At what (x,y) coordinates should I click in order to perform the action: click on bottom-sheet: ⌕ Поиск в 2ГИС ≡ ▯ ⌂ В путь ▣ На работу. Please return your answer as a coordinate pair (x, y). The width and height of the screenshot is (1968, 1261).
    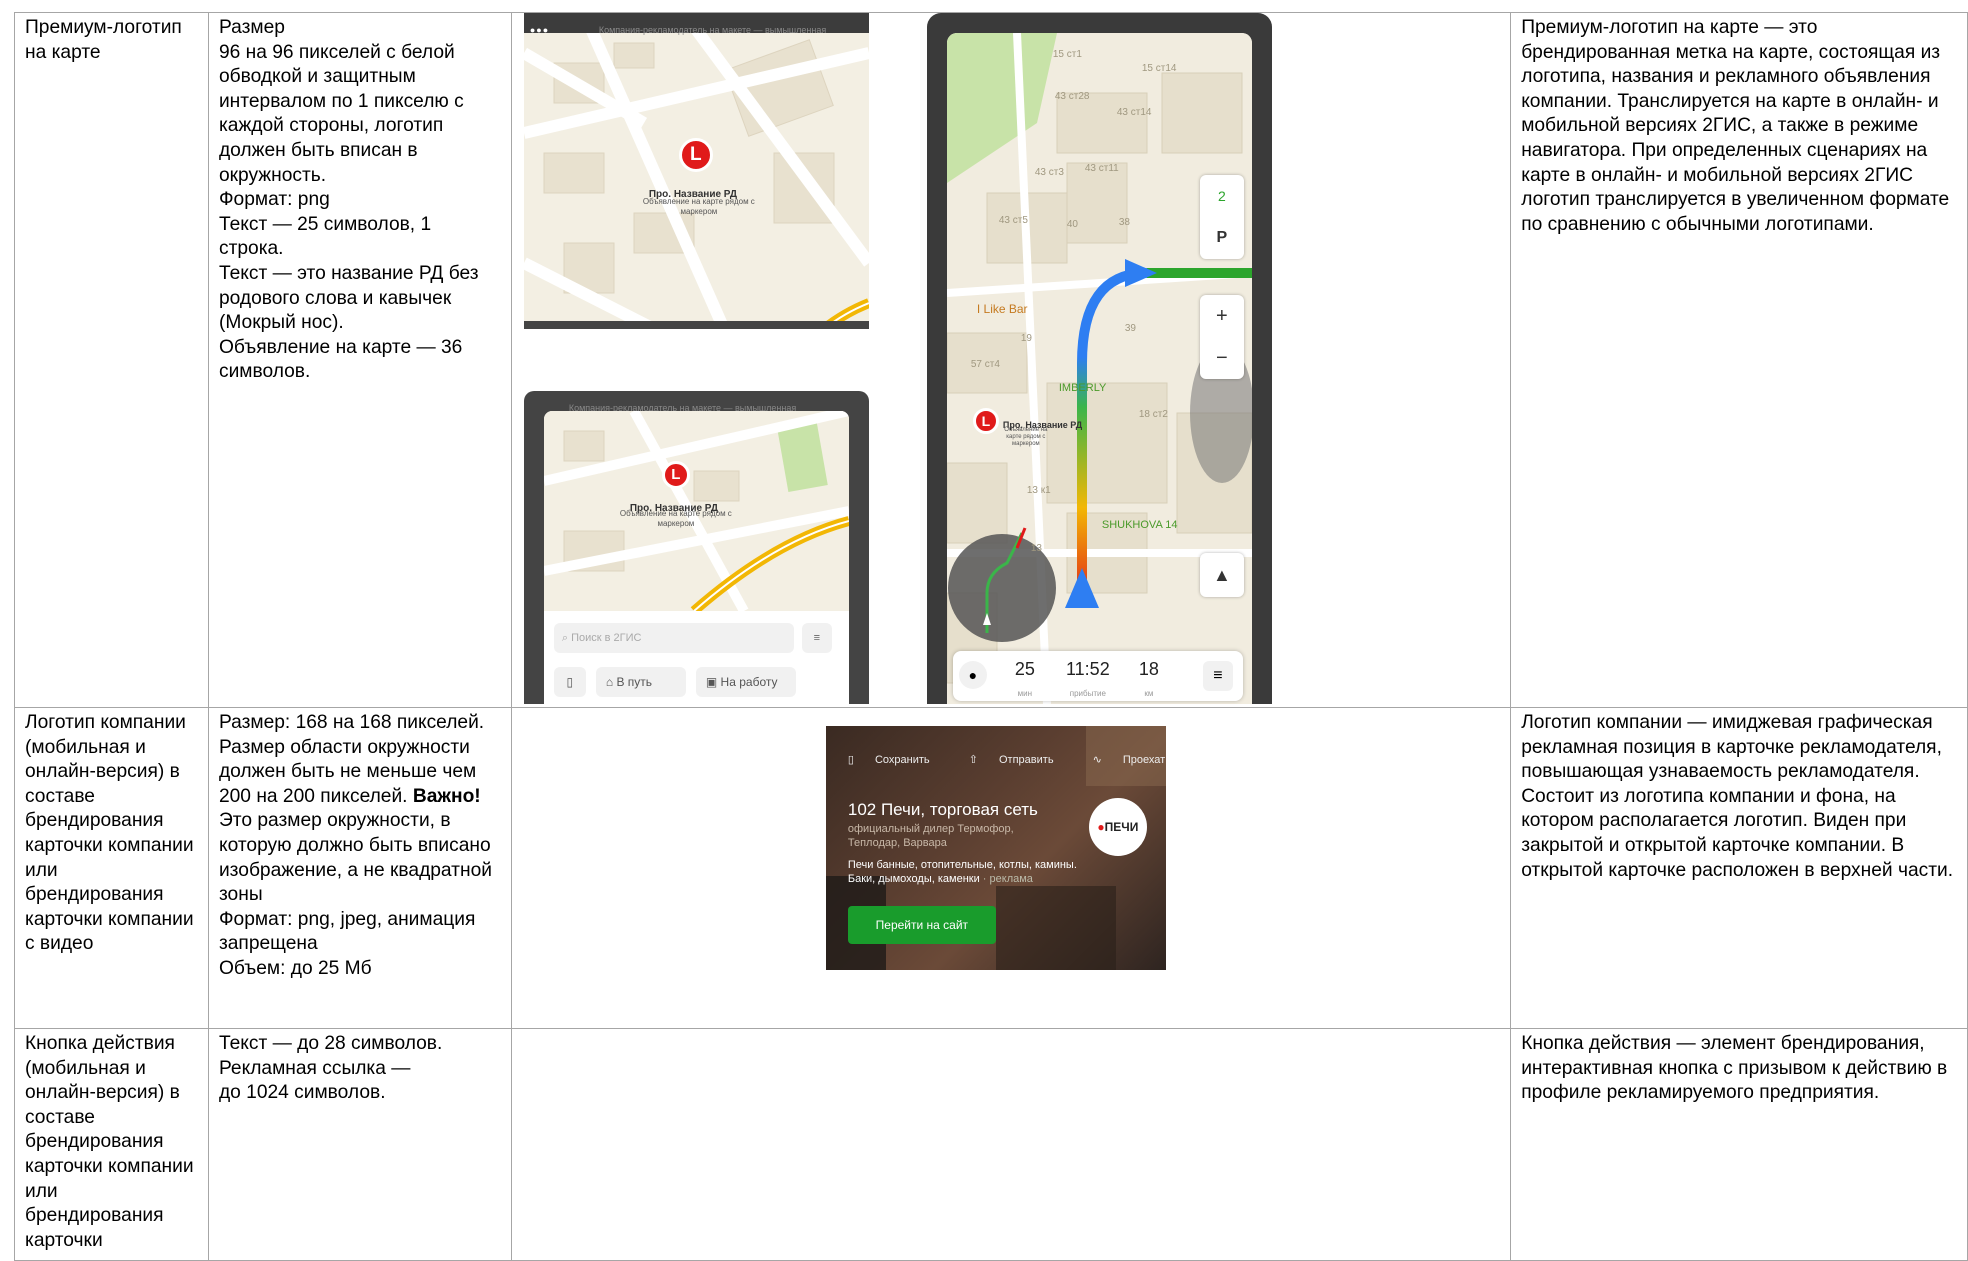
    Looking at the image, I should click on (696, 657).